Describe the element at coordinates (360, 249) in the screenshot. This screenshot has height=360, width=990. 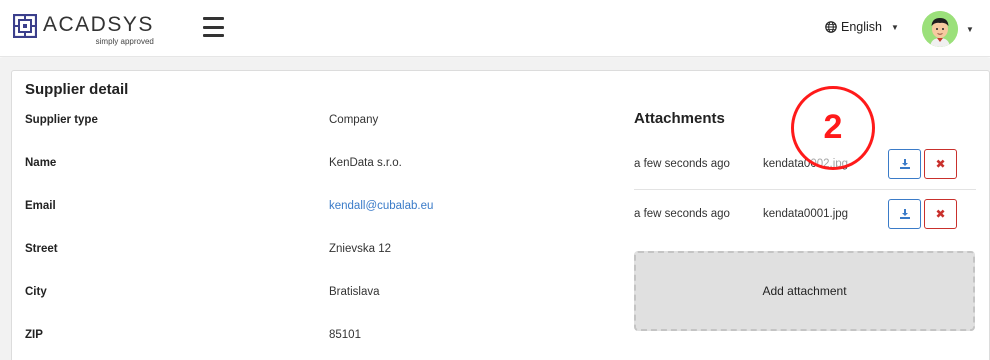
I see `field-value-street: Znievska 12` at that location.